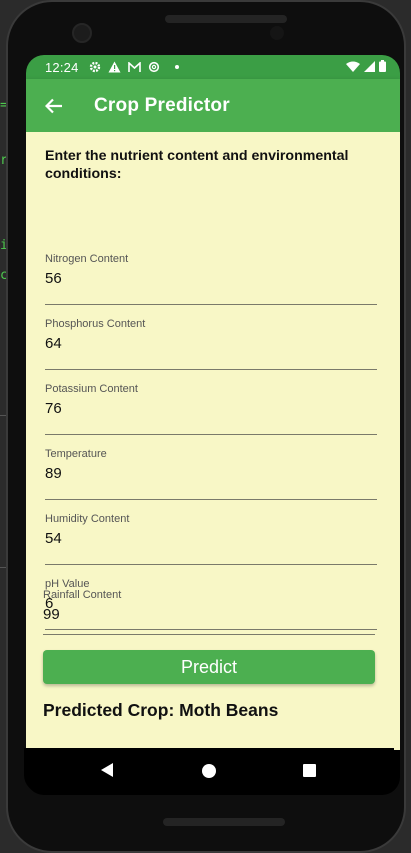 The image size is (411, 853). What do you see at coordinates (114, 67) in the screenshot?
I see `warning-icon` at bounding box center [114, 67].